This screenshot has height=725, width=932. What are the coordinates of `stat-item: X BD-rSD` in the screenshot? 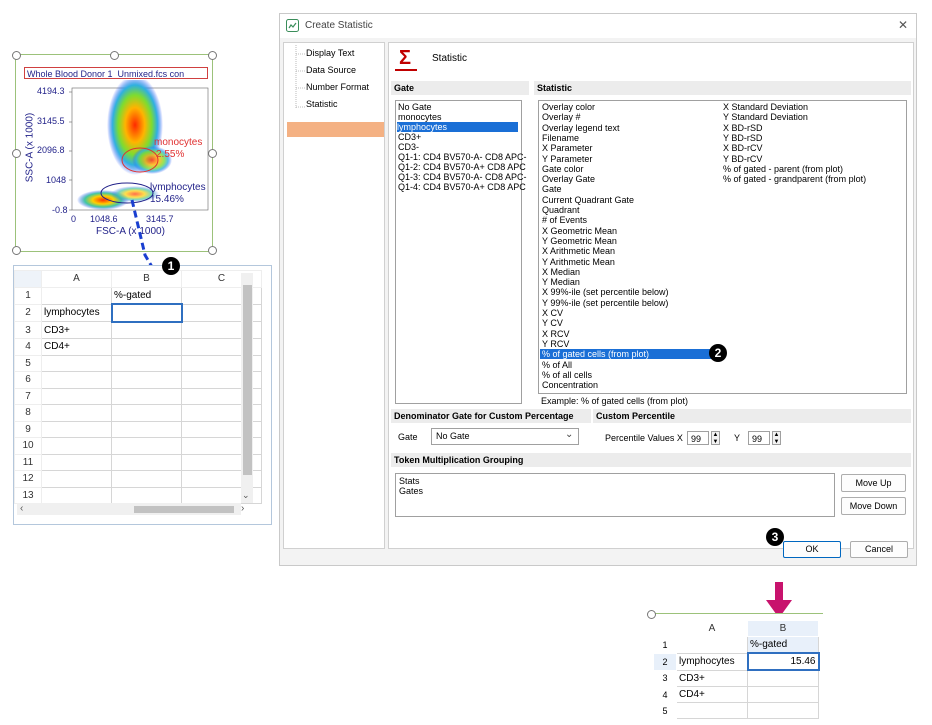 It's located at (743, 128).